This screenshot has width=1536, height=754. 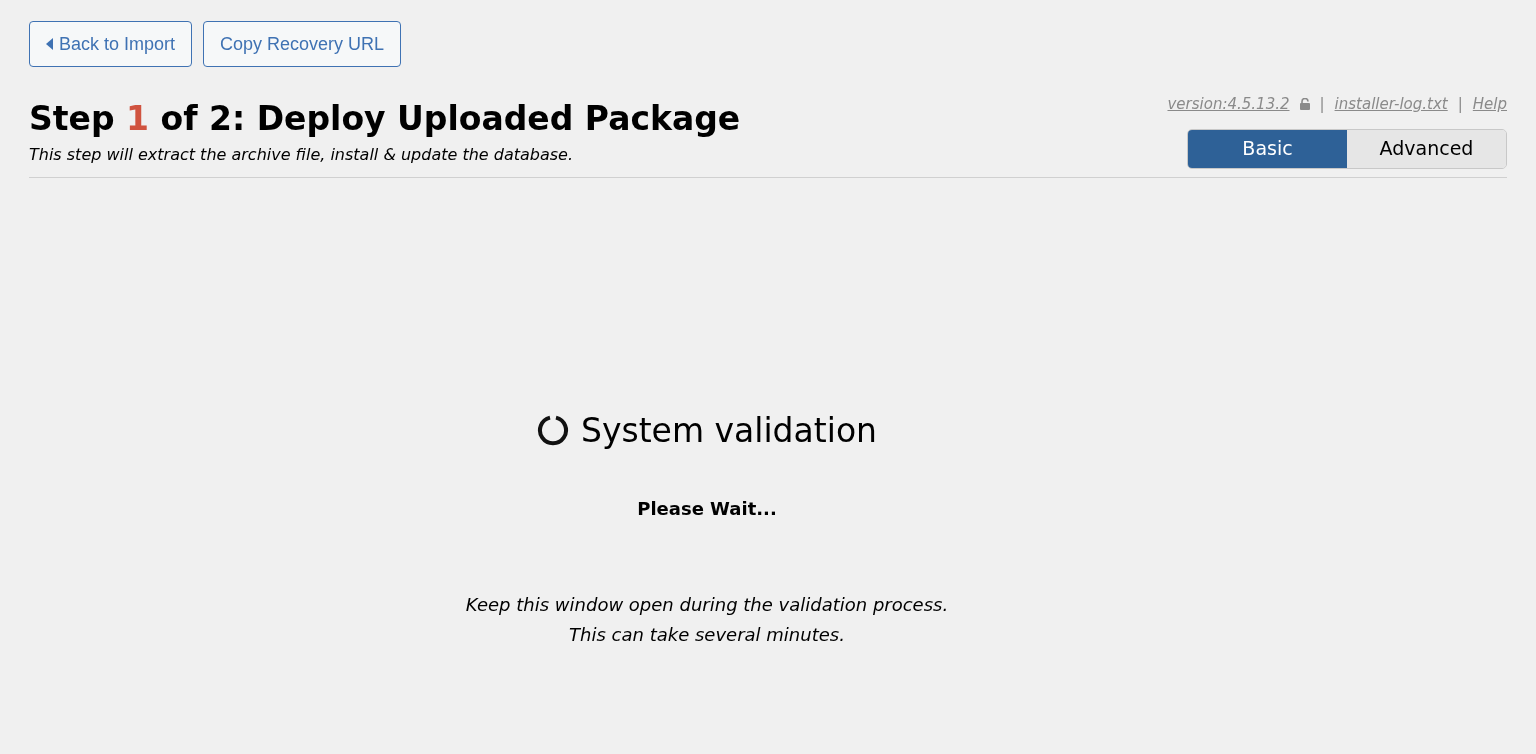 I want to click on mode-tab: Advanced, so click(x=1426, y=148).